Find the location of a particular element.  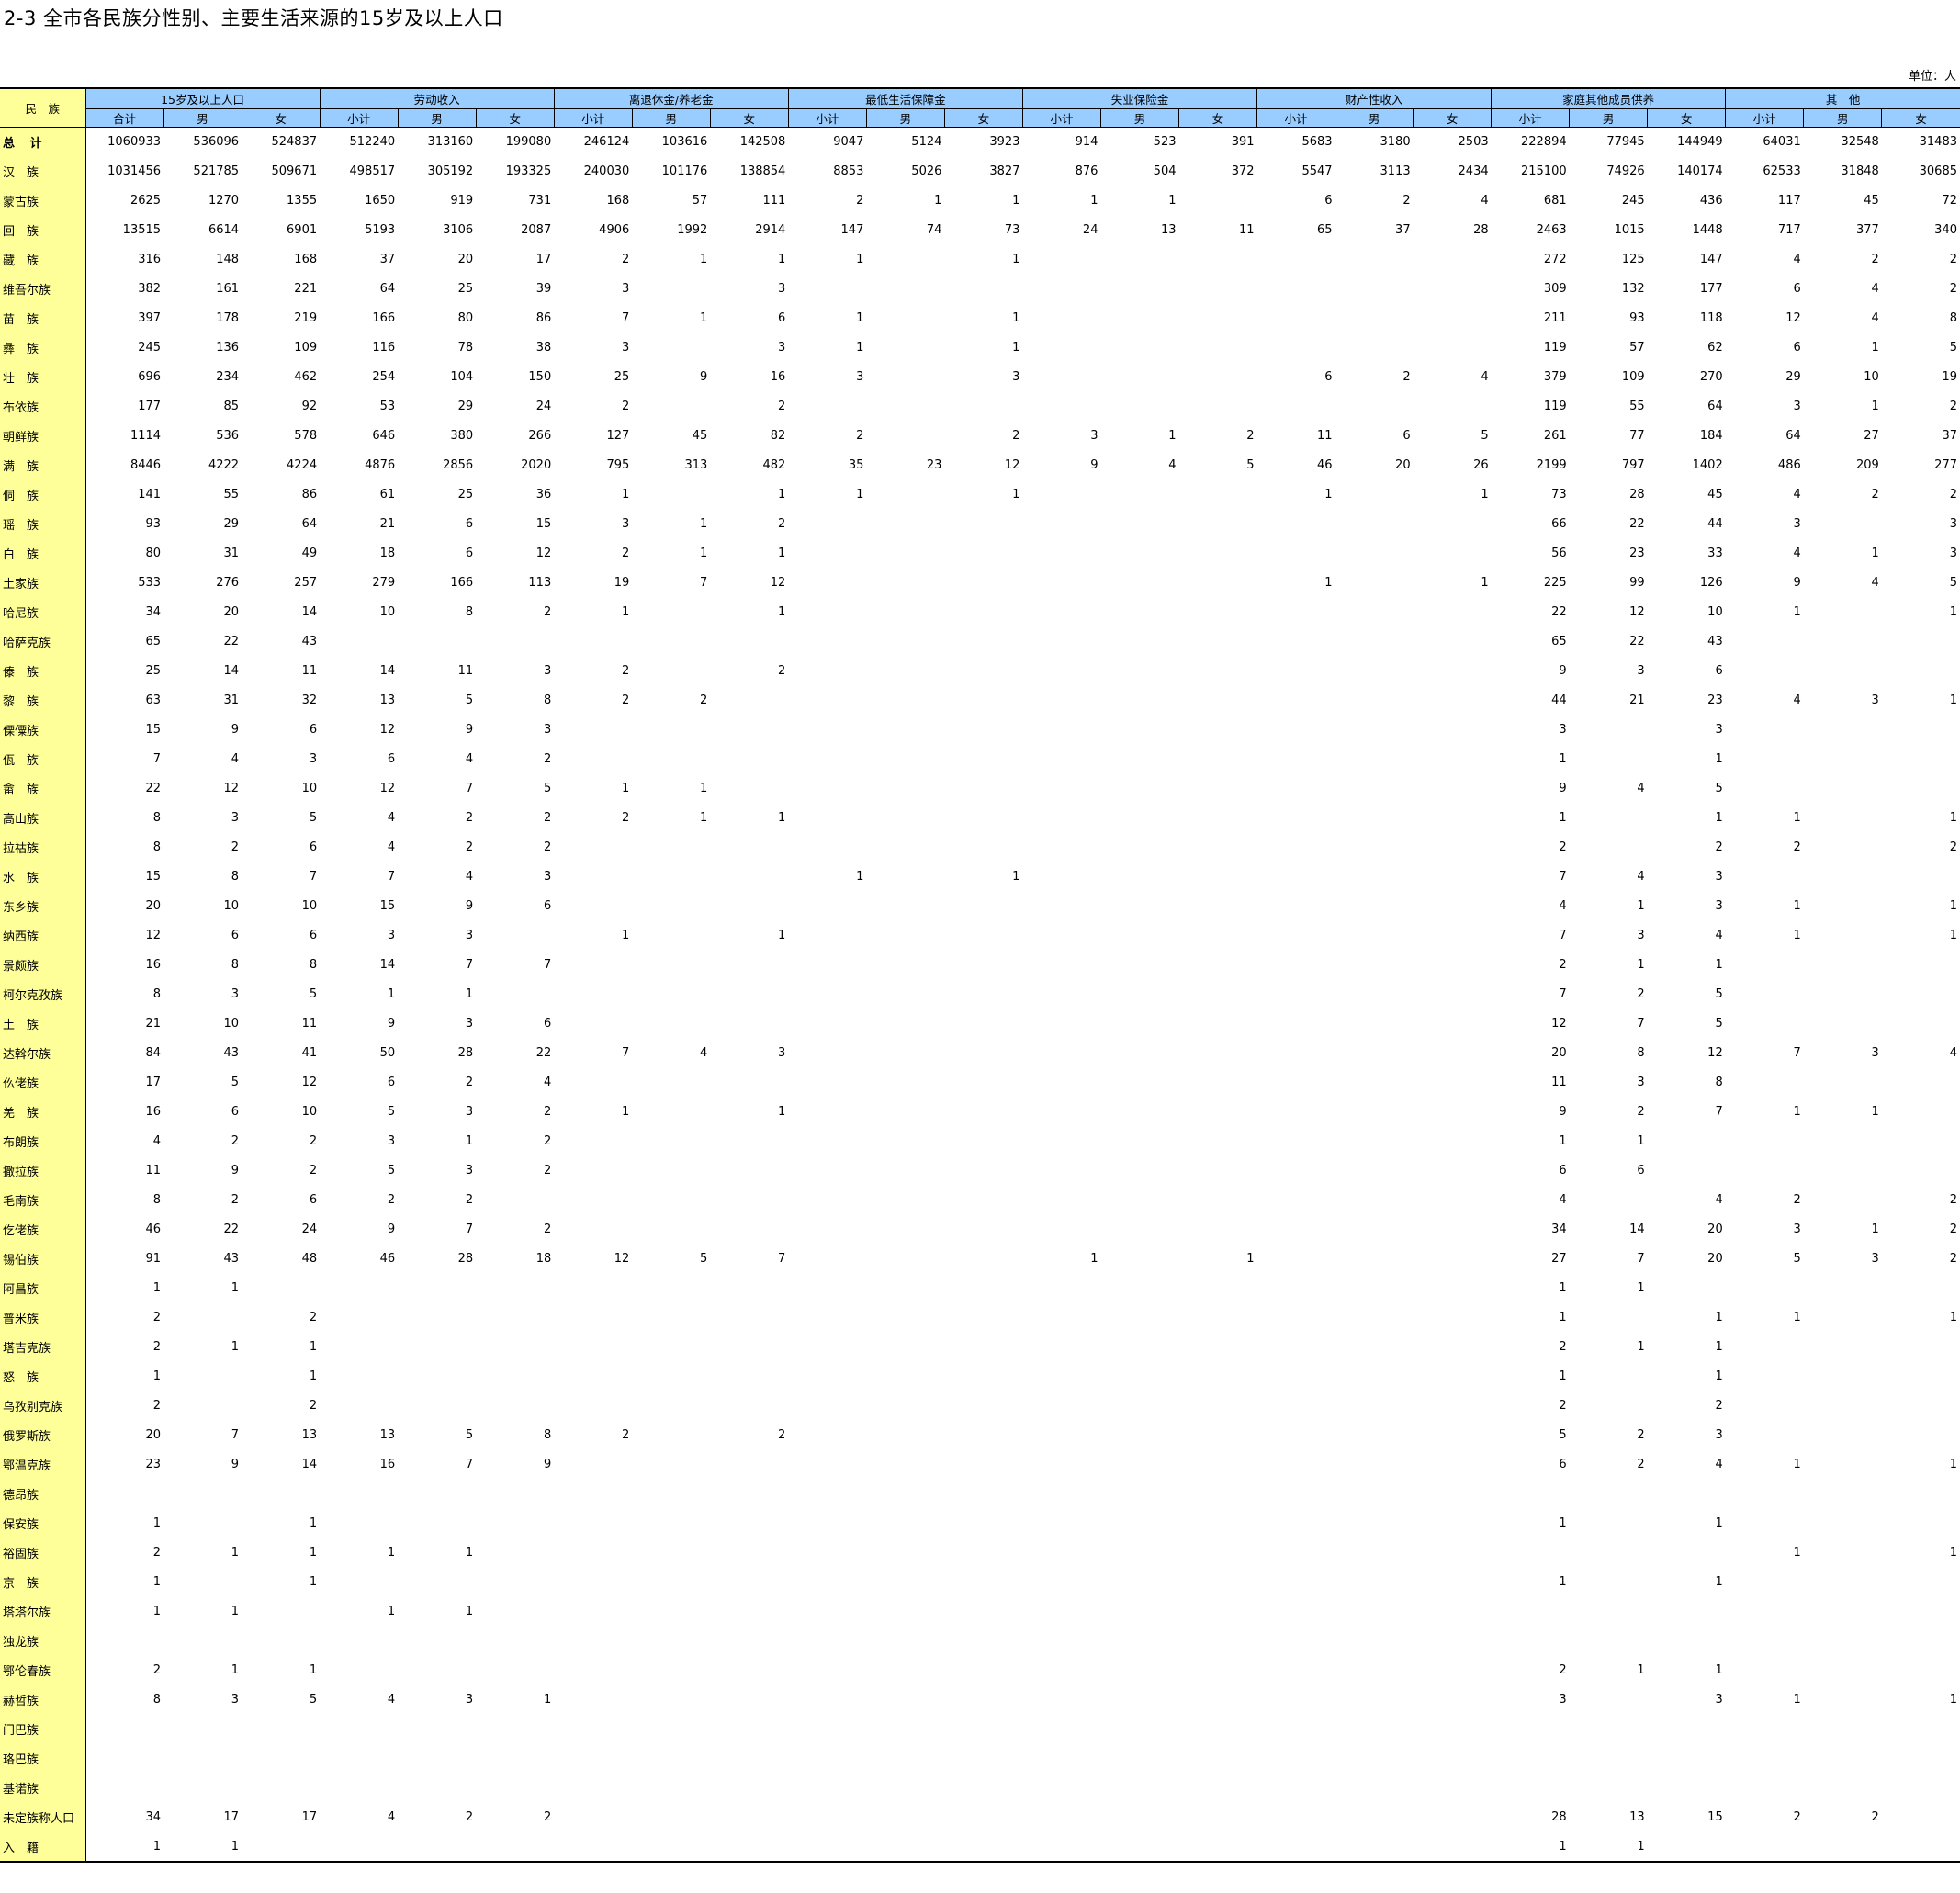

table-cell: 116 is located at coordinates (384, 348).